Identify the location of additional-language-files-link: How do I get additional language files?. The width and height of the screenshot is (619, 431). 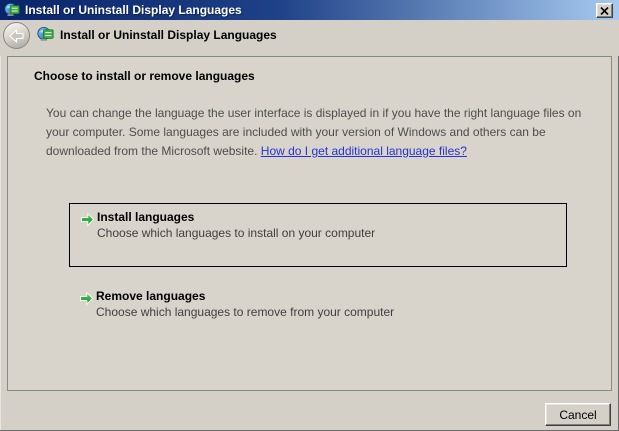
(364, 151).